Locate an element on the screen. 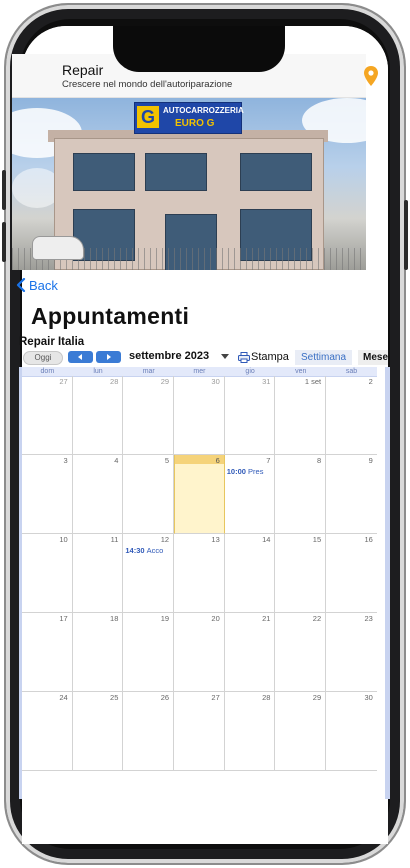 This screenshot has width=410, height=868. day-number: 26 is located at coordinates (165, 697).